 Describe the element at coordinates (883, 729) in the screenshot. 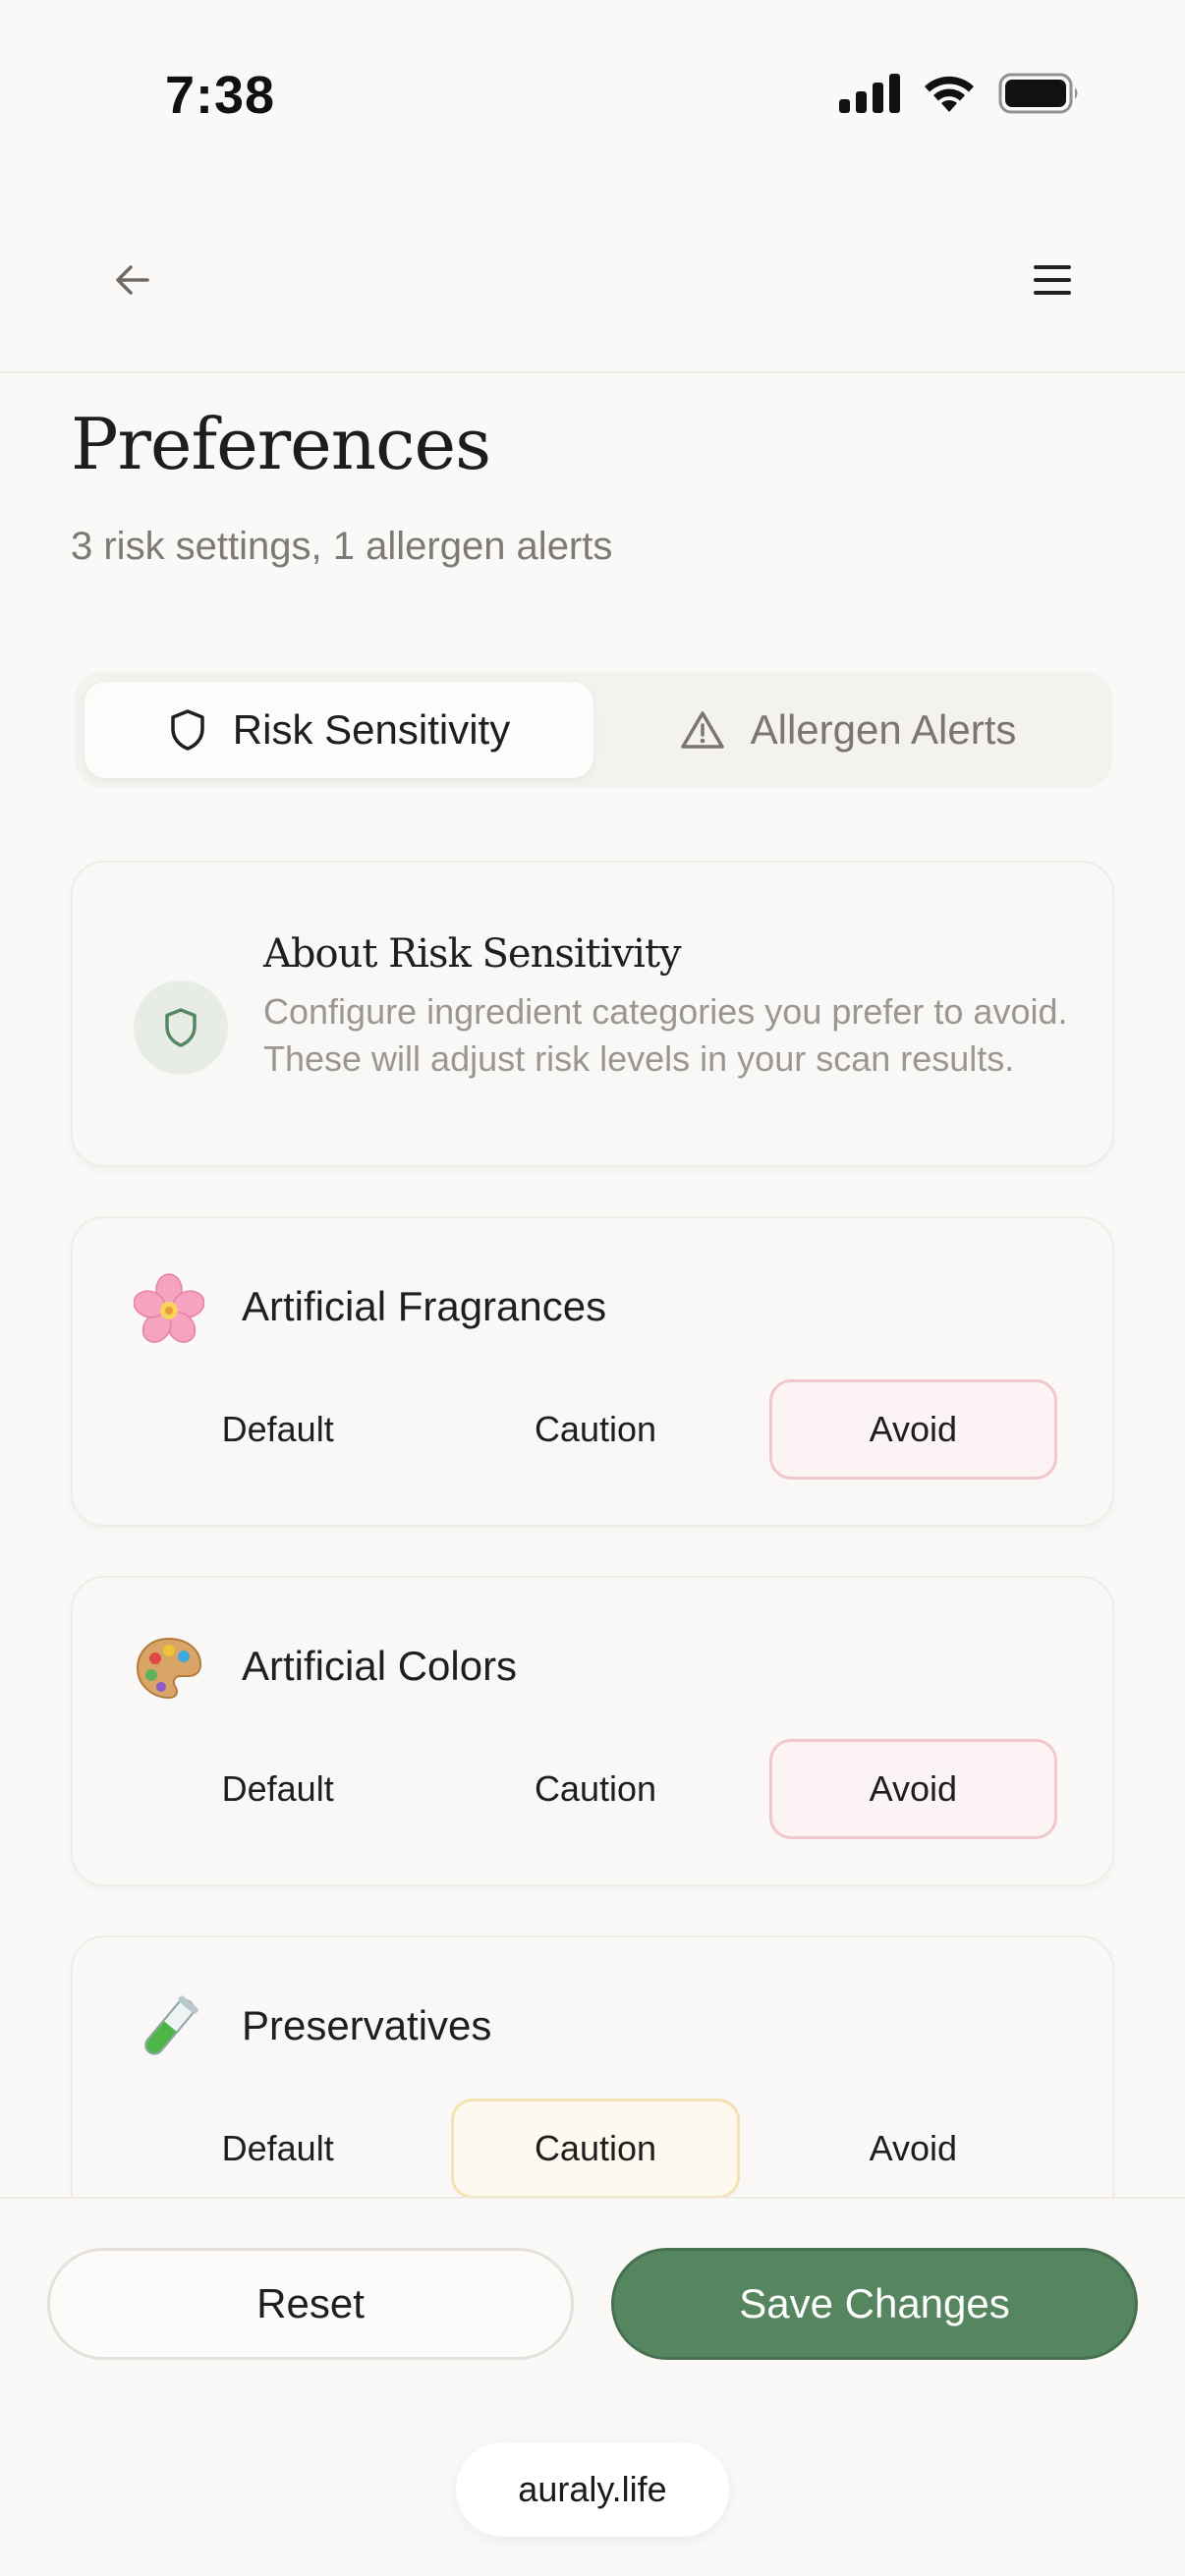

I see `tab-label: Allergen Alerts` at that location.